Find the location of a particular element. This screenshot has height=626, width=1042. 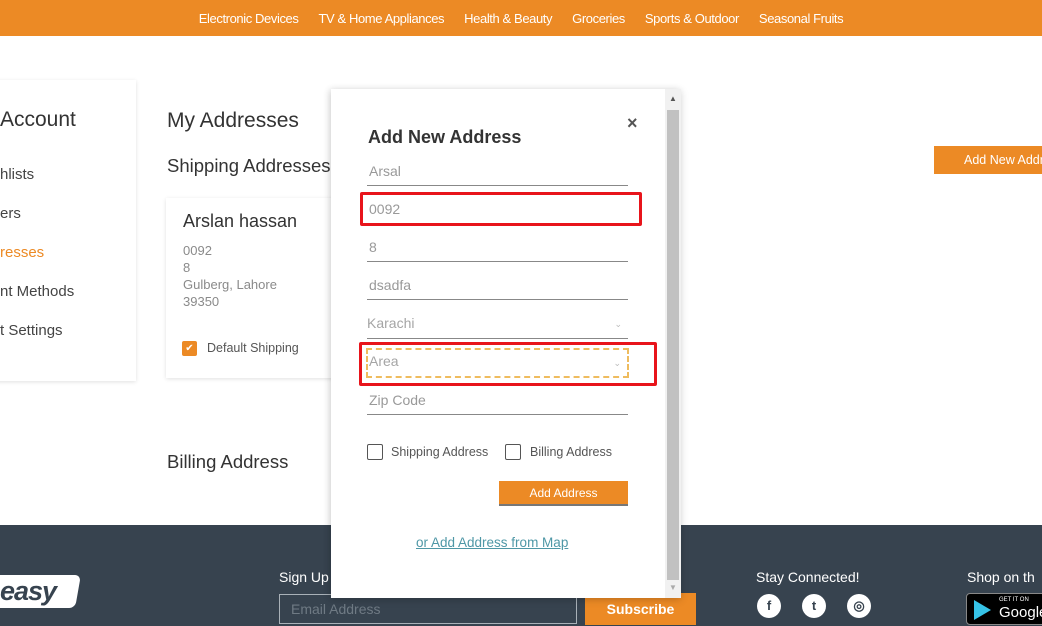

sidebar-item-orders: ers is located at coordinates (10, 213).